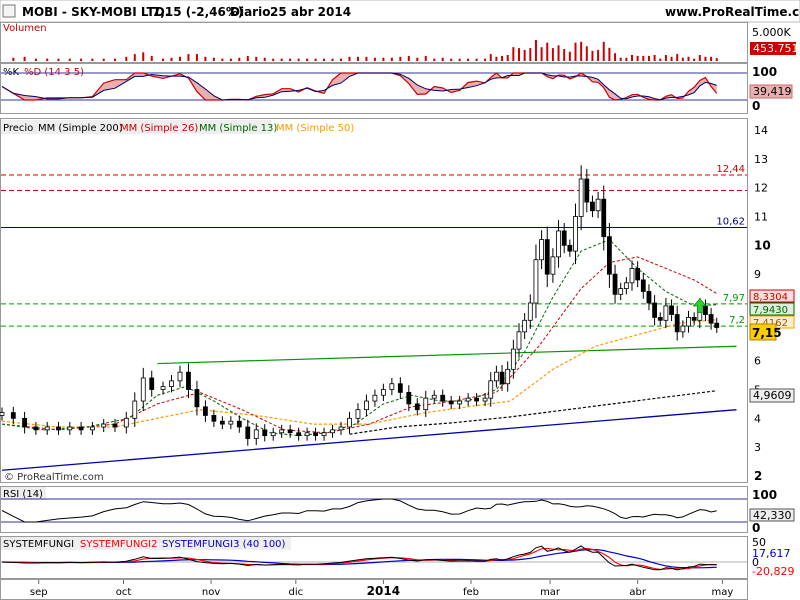 Image resolution: width=800 pixels, height=600 pixels. Describe the element at coordinates (730, 221) in the screenshot. I see `level-label: 10,62` at that location.